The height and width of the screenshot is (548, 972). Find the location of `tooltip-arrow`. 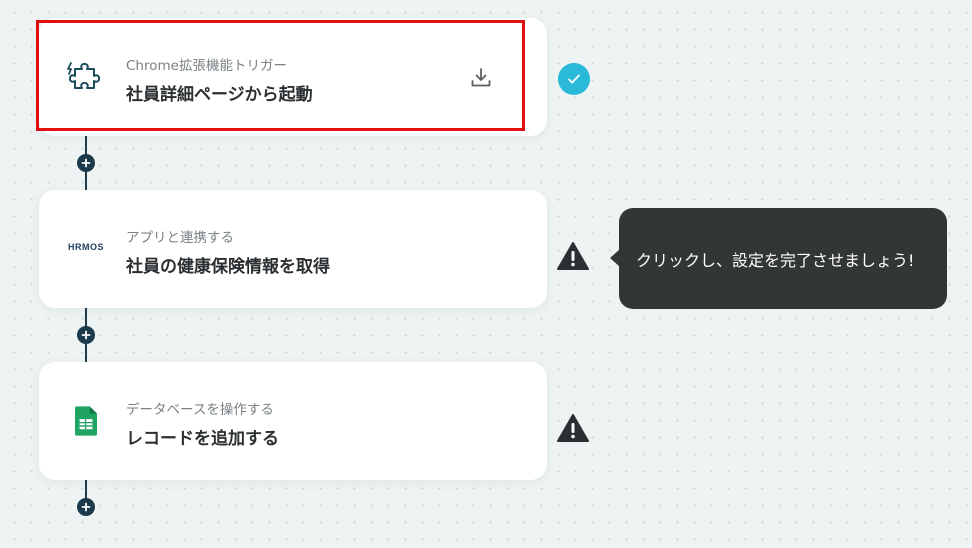

tooltip-arrow is located at coordinates (615, 258).